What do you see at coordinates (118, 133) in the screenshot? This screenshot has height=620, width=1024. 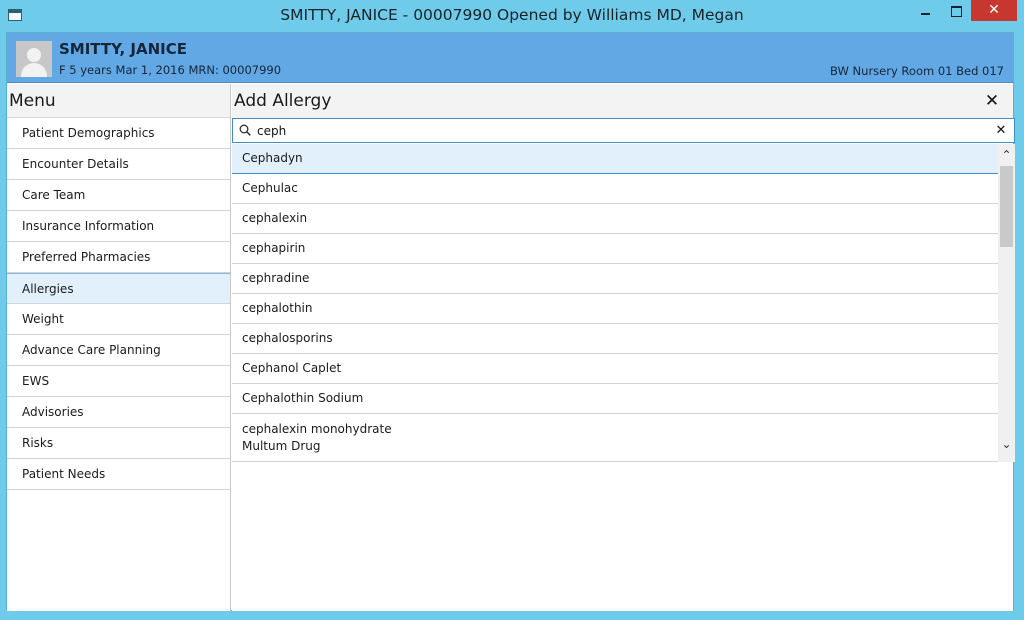 I see `menu-item-patient-demographics: Patient Demographics` at bounding box center [118, 133].